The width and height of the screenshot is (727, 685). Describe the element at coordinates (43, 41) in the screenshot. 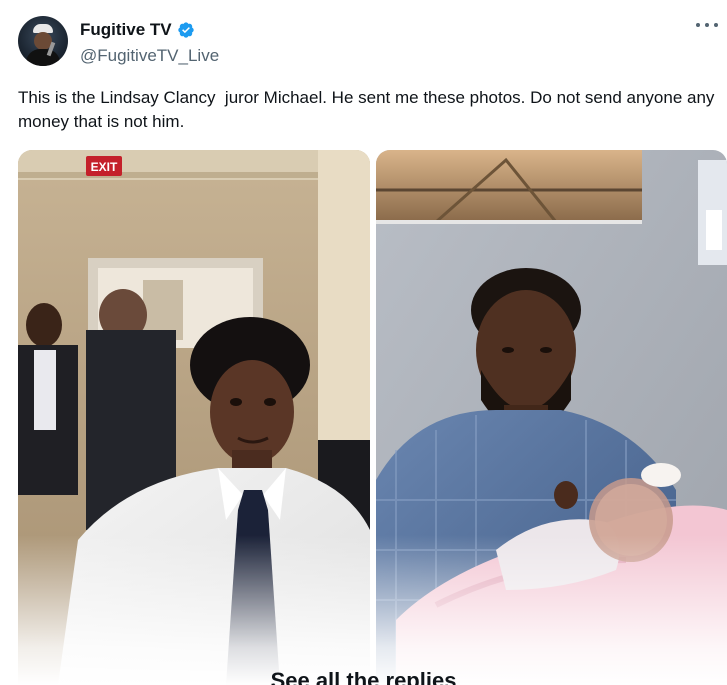

I see `avatar` at that location.